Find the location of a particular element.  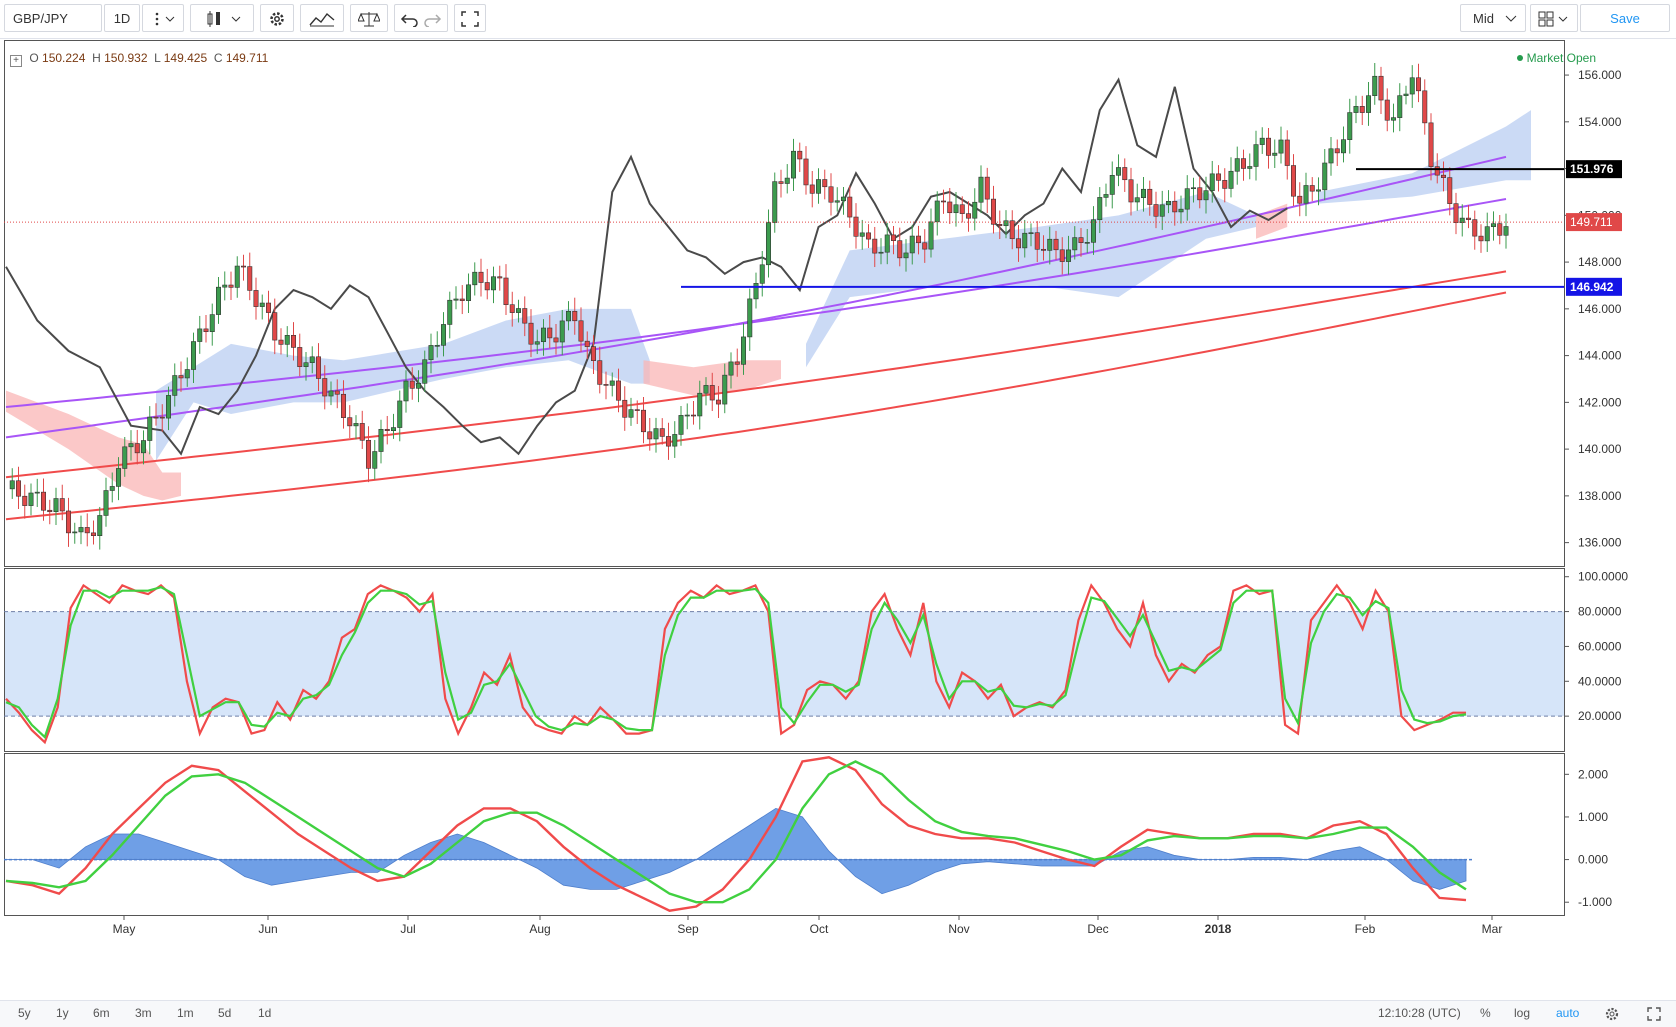

auto-scale-toggle: auto is located at coordinates (1567, 1013).